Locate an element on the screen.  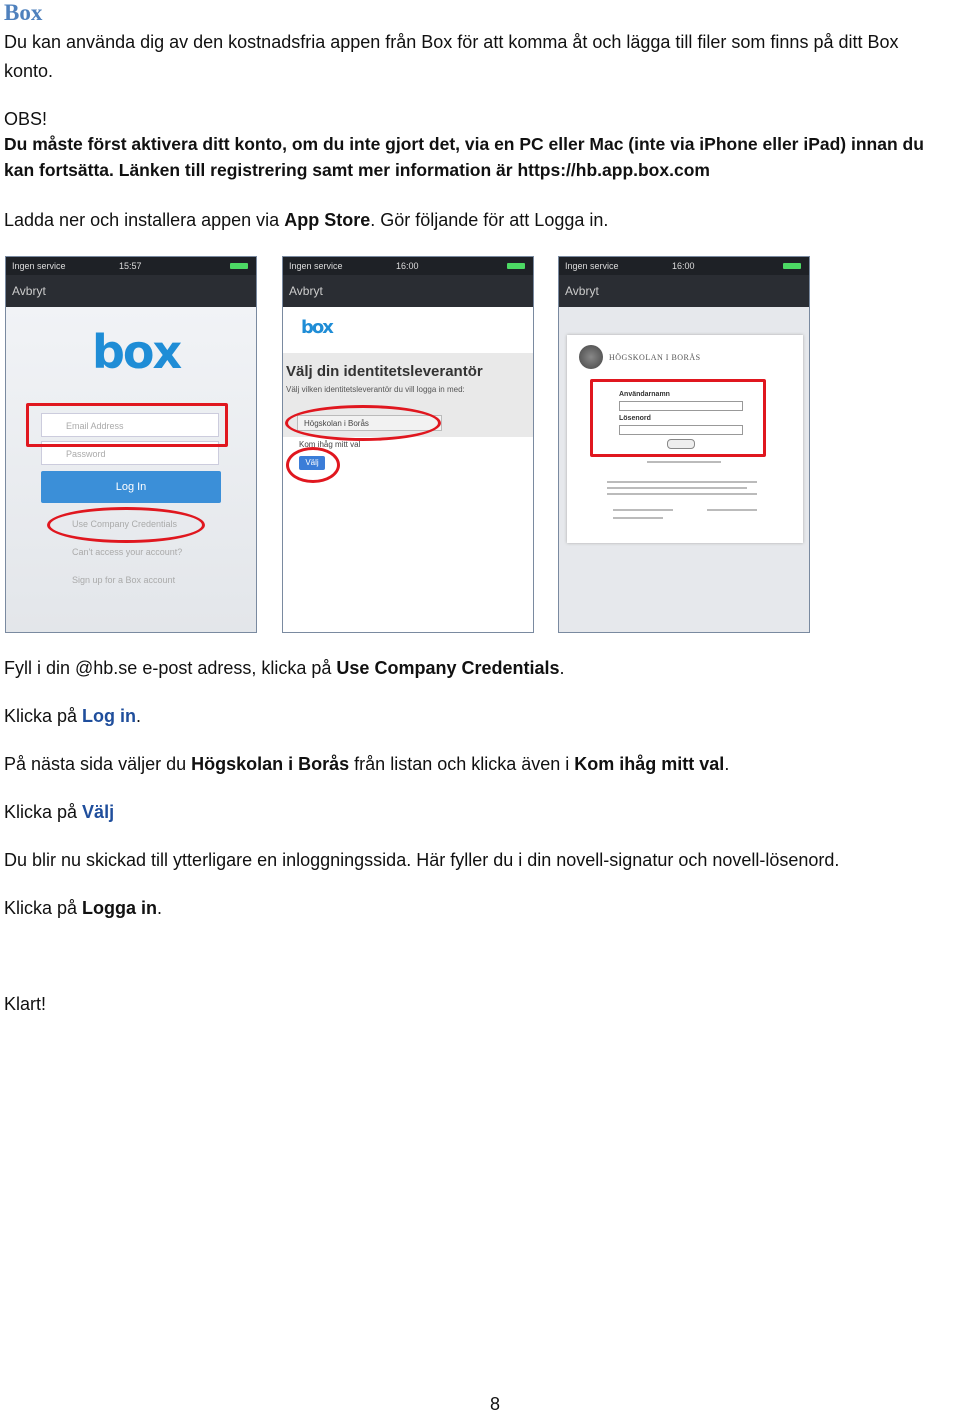
step-2-bold: Log in is located at coordinates (109, 716).